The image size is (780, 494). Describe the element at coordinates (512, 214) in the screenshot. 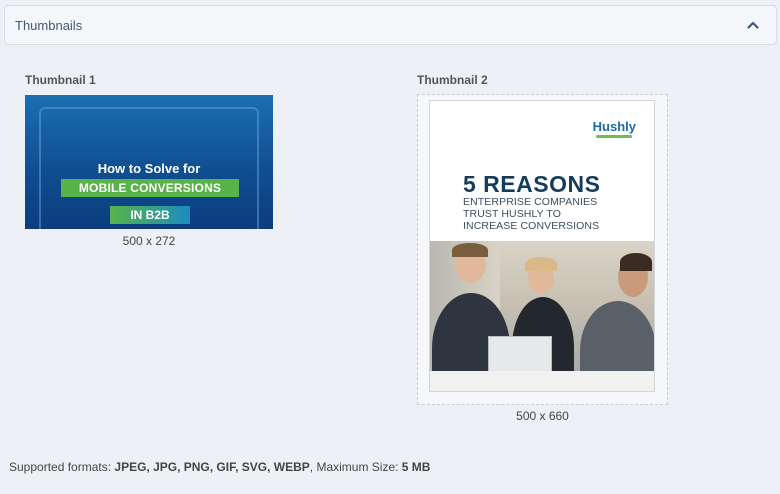

I see `cover-subtitle: TRUST HUSHLY TO` at that location.